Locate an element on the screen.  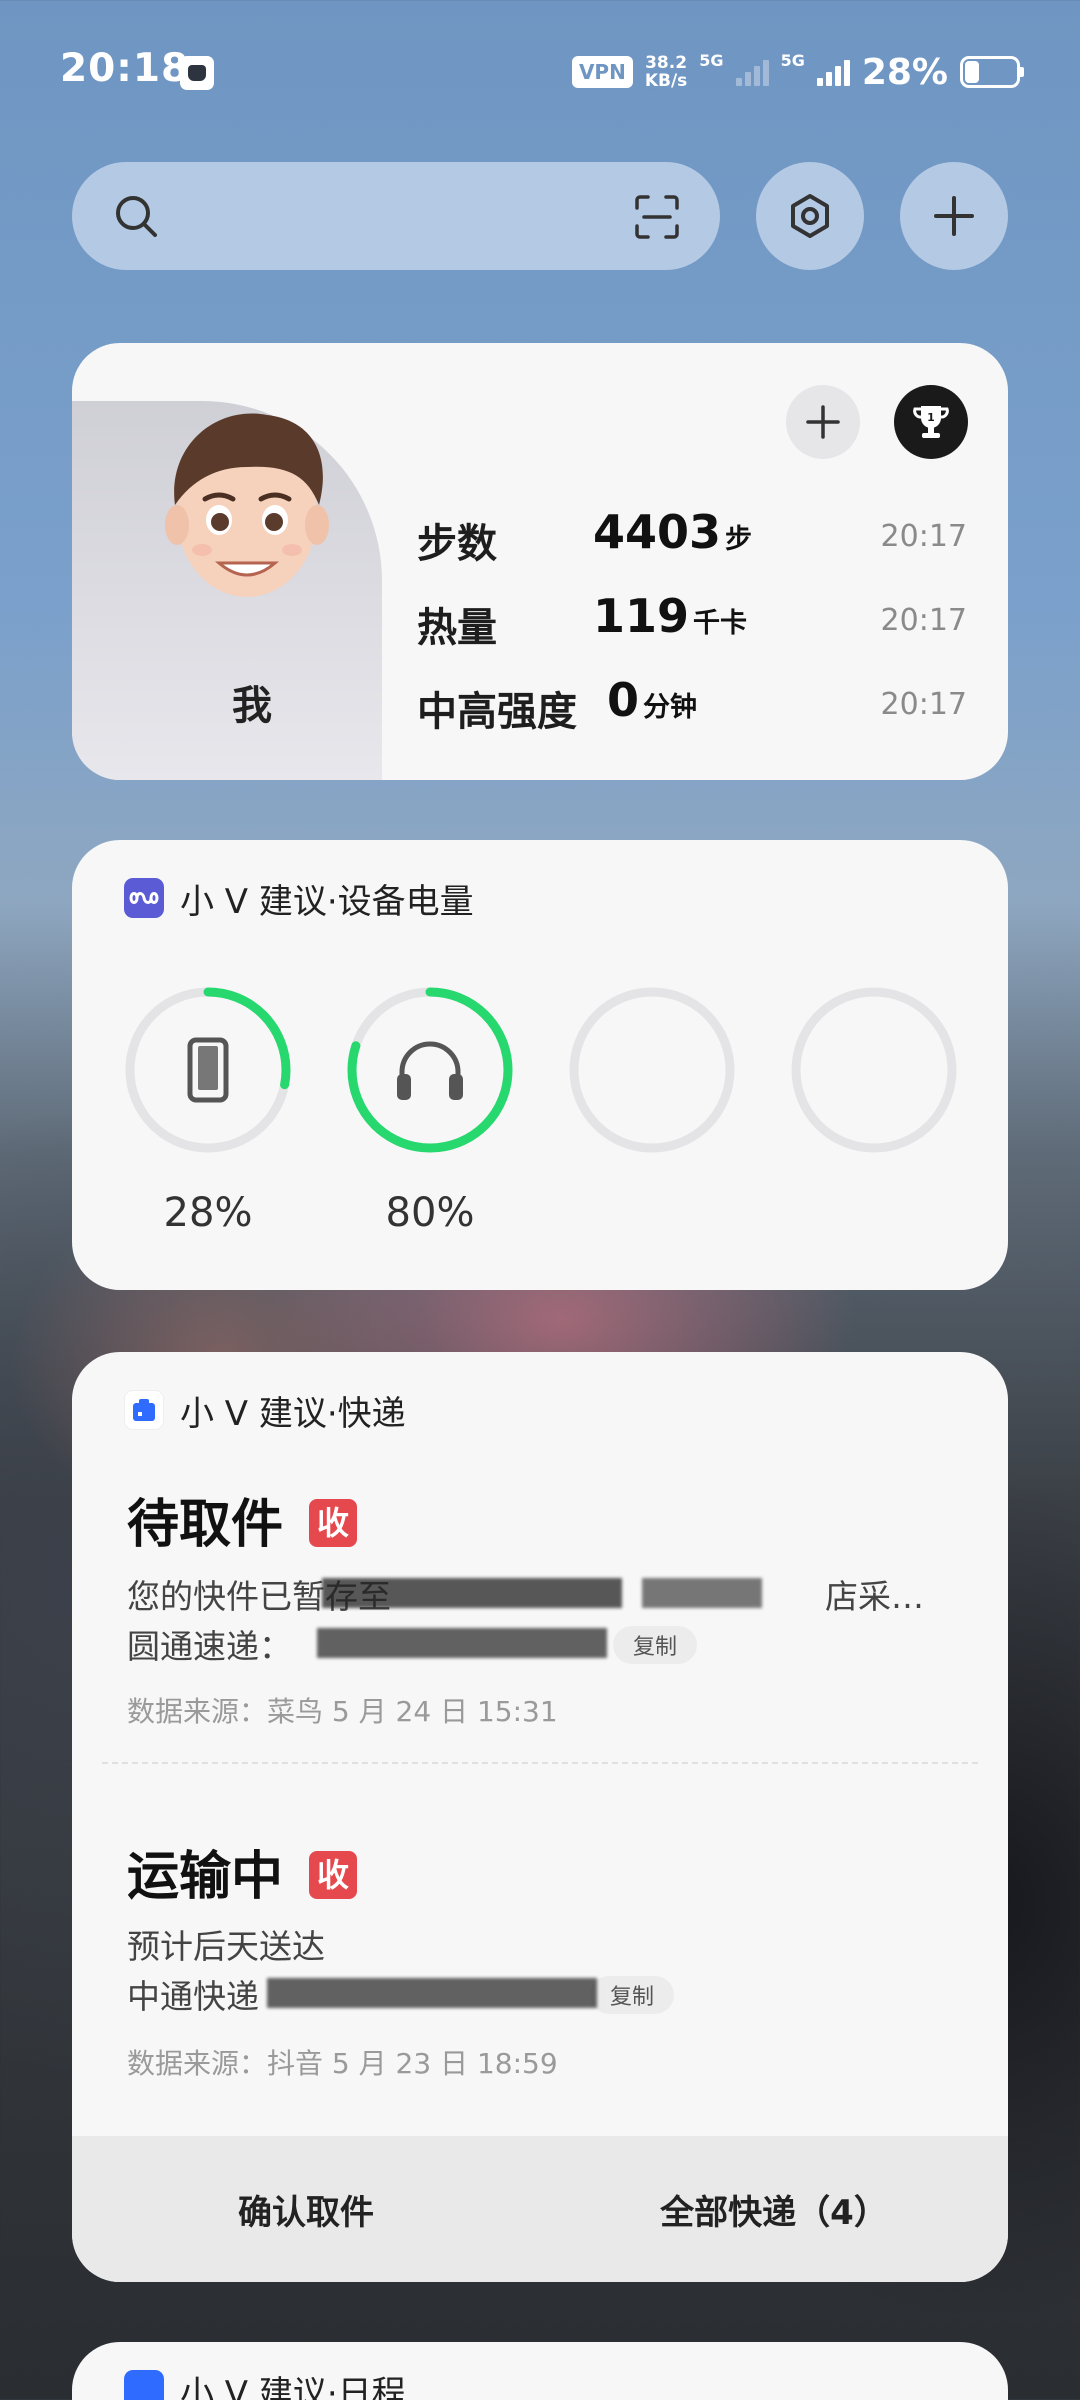
status-indicators: VPN 38.2 KB/s 5G 5G 28% is located at coordinates (797, 72).